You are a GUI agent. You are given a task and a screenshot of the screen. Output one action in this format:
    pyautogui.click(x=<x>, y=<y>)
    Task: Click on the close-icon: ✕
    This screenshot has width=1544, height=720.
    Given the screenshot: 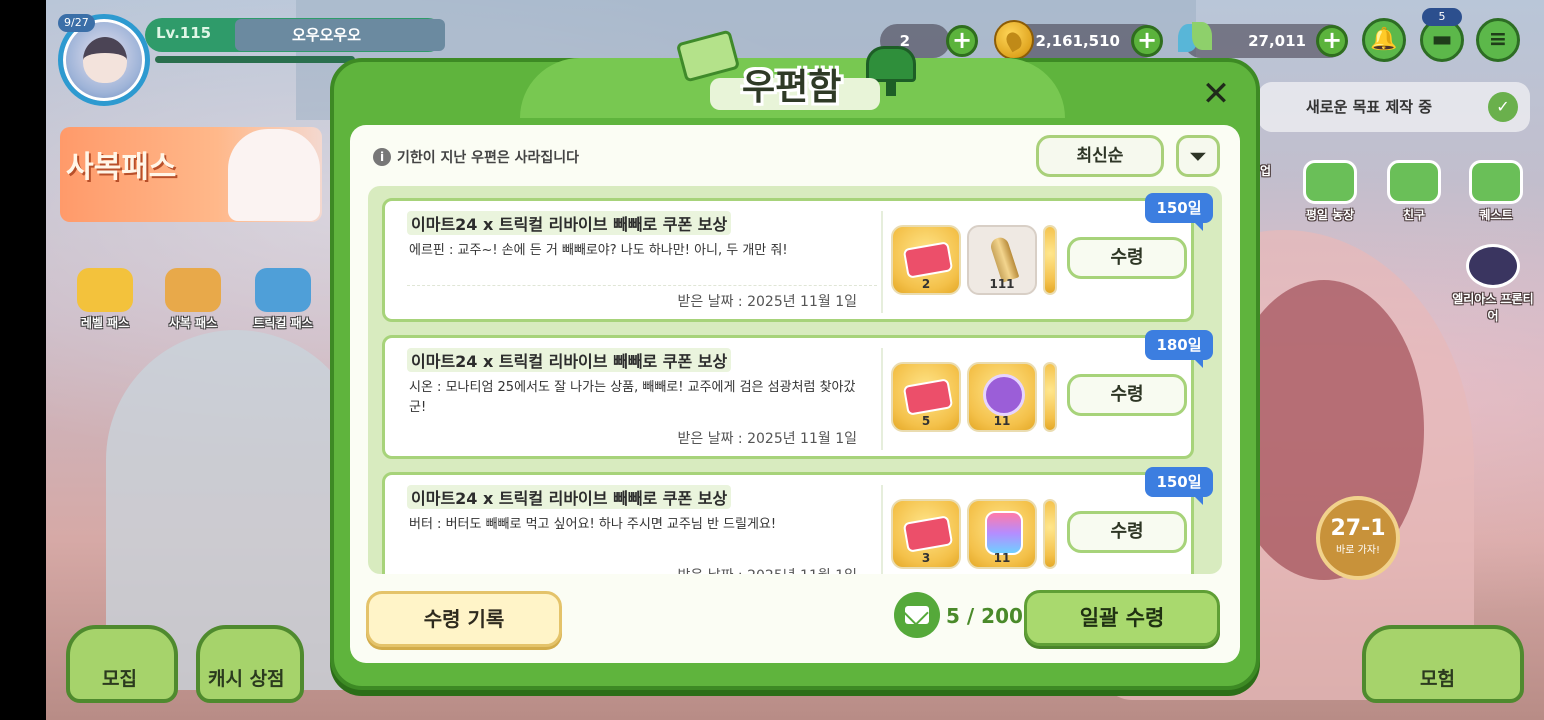 What is the action you would take?
    pyautogui.click(x=1216, y=94)
    